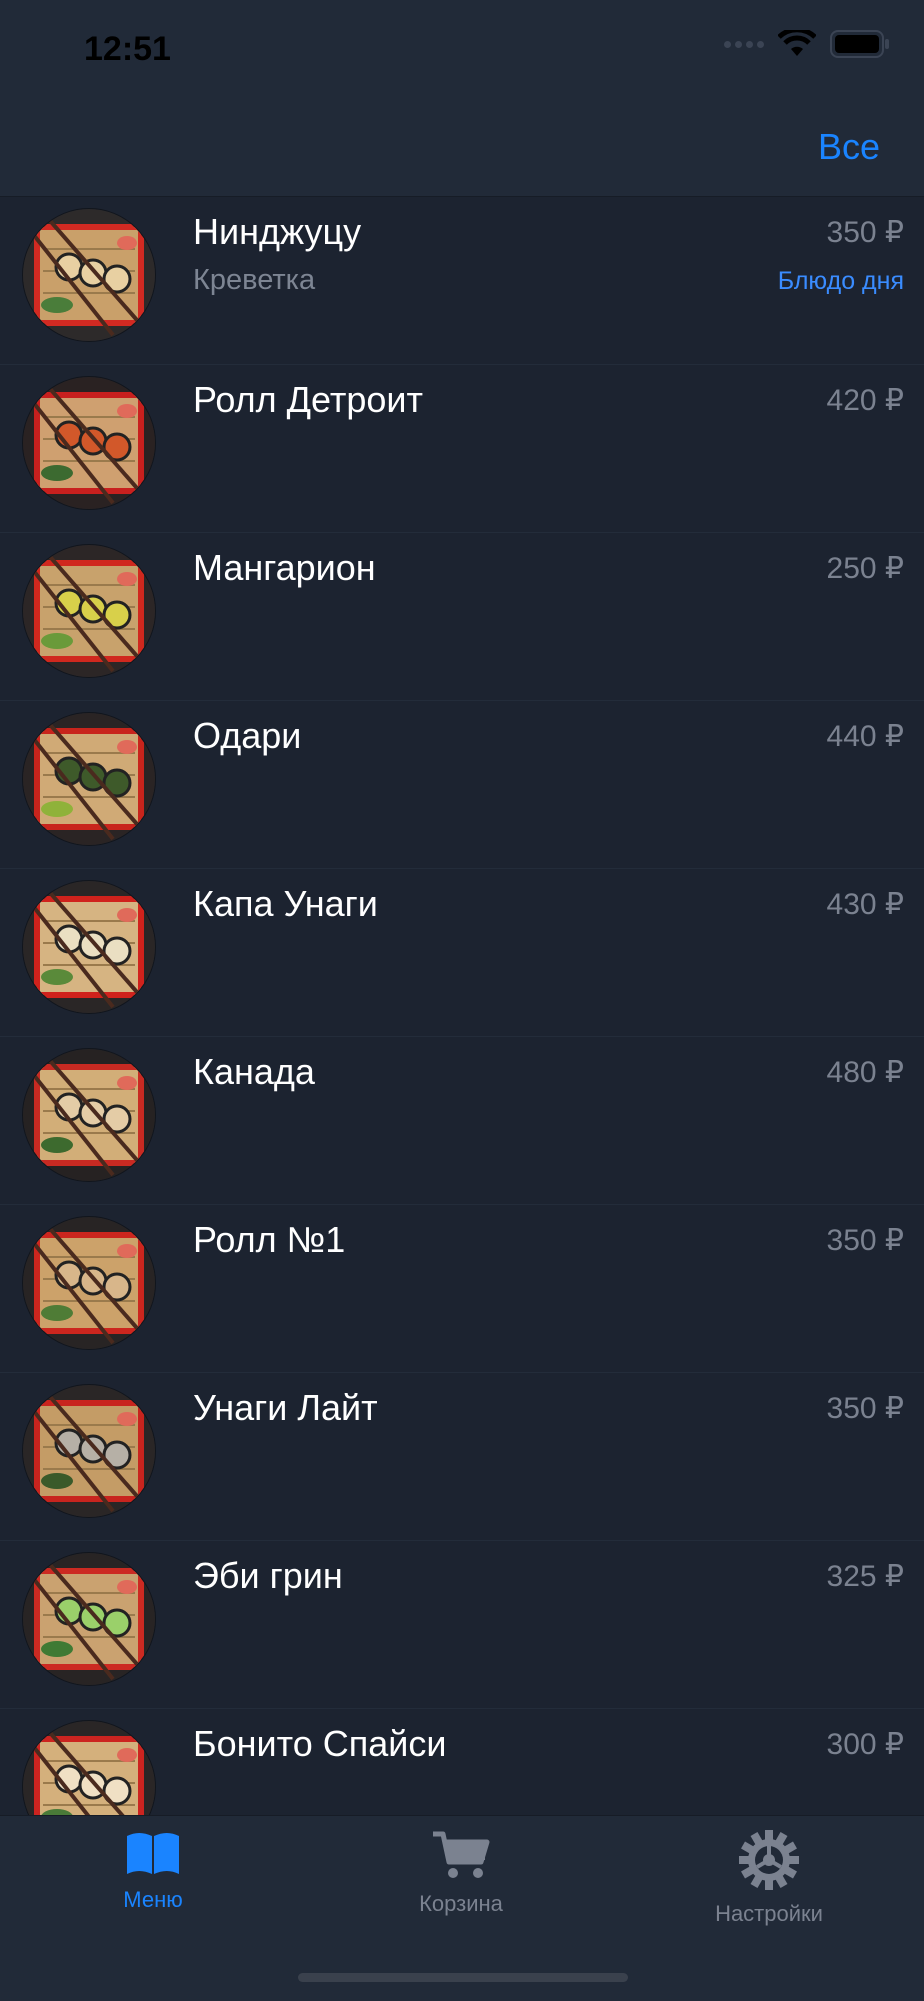  I want to click on menu-item: Одари 440 ₽, so click(462, 785).